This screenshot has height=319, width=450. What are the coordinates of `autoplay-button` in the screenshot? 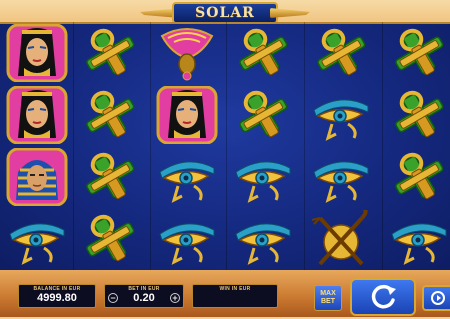 It's located at (436, 298).